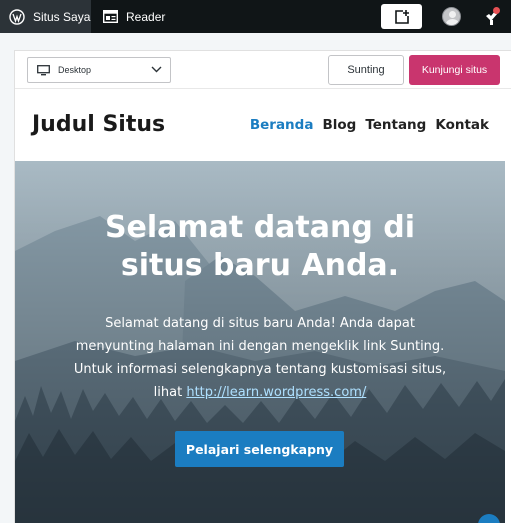 The image size is (511, 523). I want to click on device-select: Desktop, so click(99, 70).